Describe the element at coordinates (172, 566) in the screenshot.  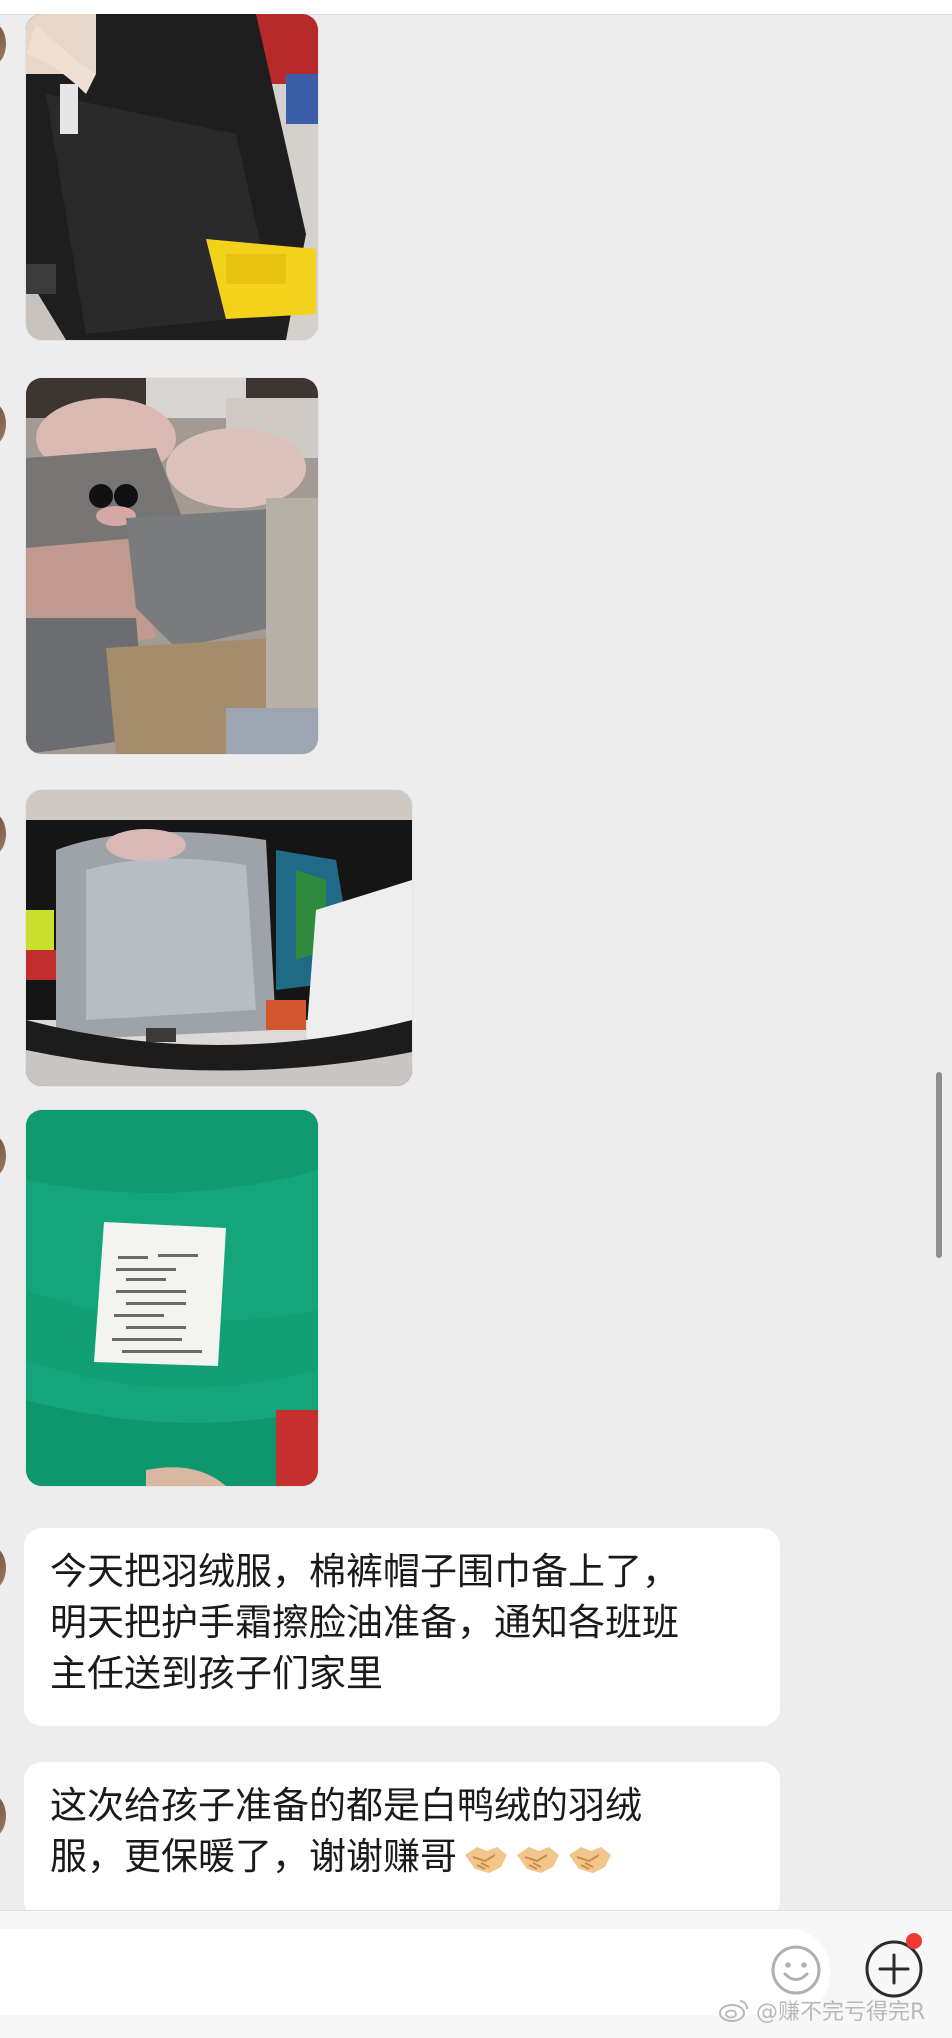
I see `photo-bagged-clothes` at that location.